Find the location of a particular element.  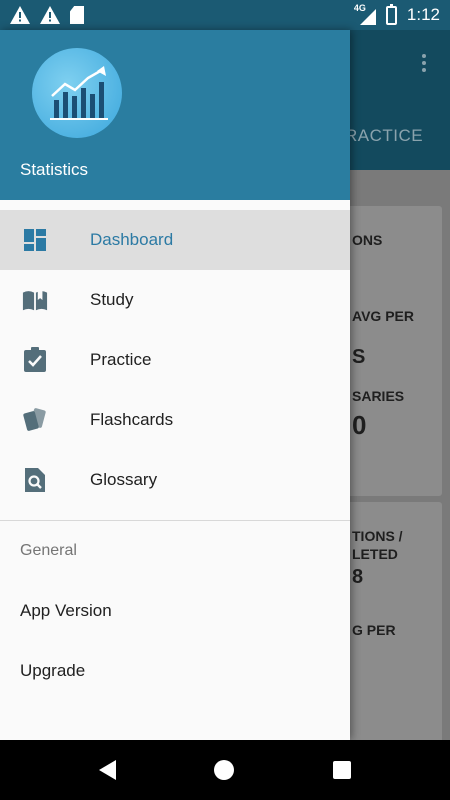

menu-item-app-version: App Version is located at coordinates (175, 611).